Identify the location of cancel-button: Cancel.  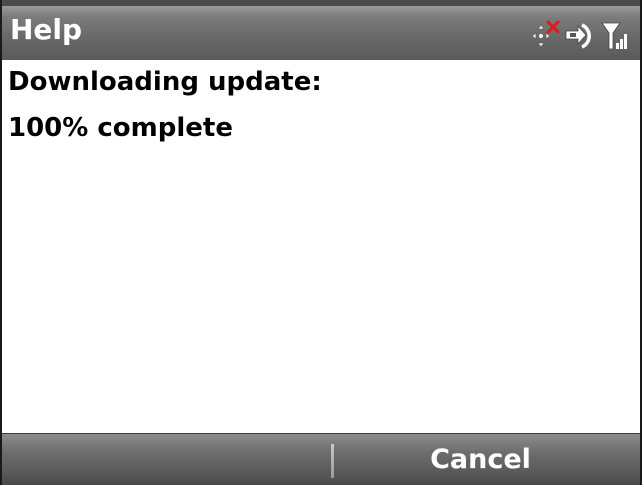
(480, 459).